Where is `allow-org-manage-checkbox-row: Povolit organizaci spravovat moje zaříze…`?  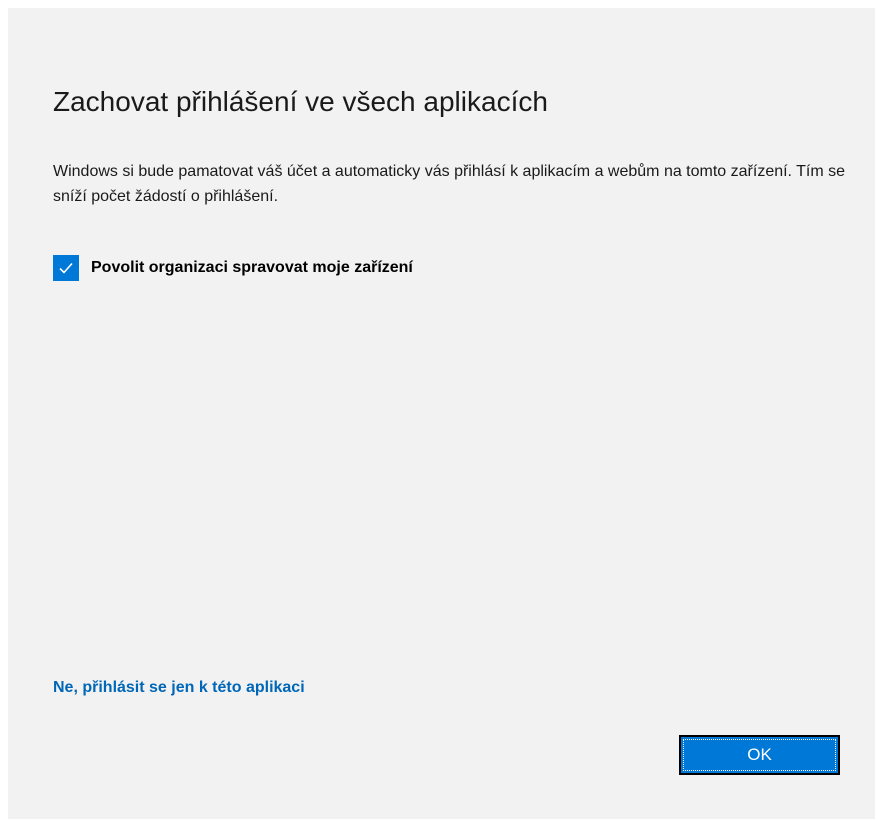 allow-org-manage-checkbox-row: Povolit organizaci spravovat moje zaříze… is located at coordinates (233, 268).